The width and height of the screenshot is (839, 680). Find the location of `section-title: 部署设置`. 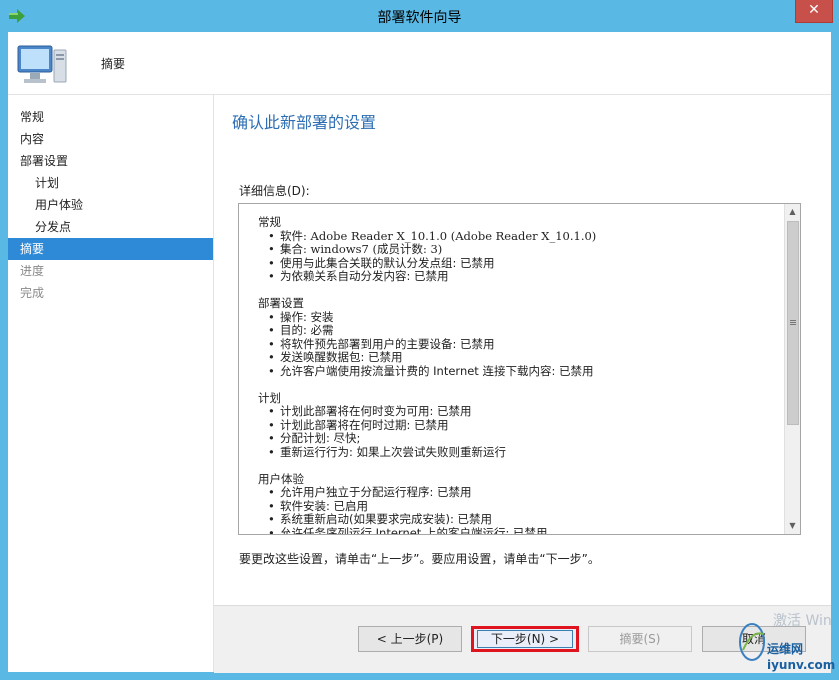

section-title: 部署设置 is located at coordinates (281, 302).